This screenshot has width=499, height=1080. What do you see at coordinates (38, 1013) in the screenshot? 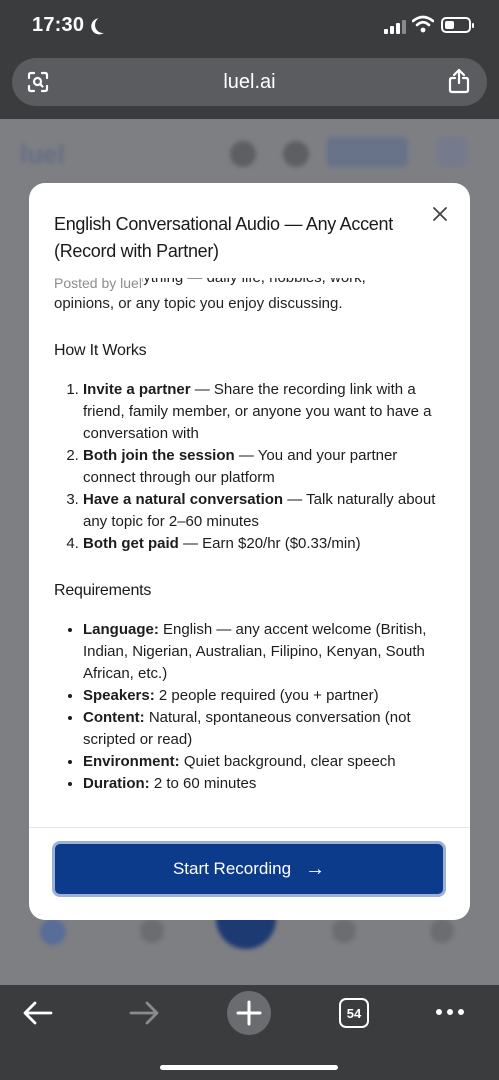
I see `back-arrow-icon` at bounding box center [38, 1013].